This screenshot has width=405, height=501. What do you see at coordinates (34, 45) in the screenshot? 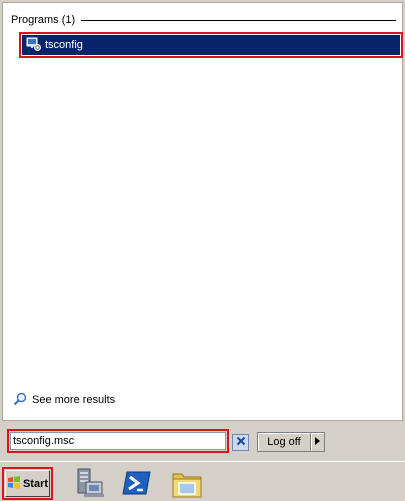
I see `tsconfig-icon` at bounding box center [34, 45].